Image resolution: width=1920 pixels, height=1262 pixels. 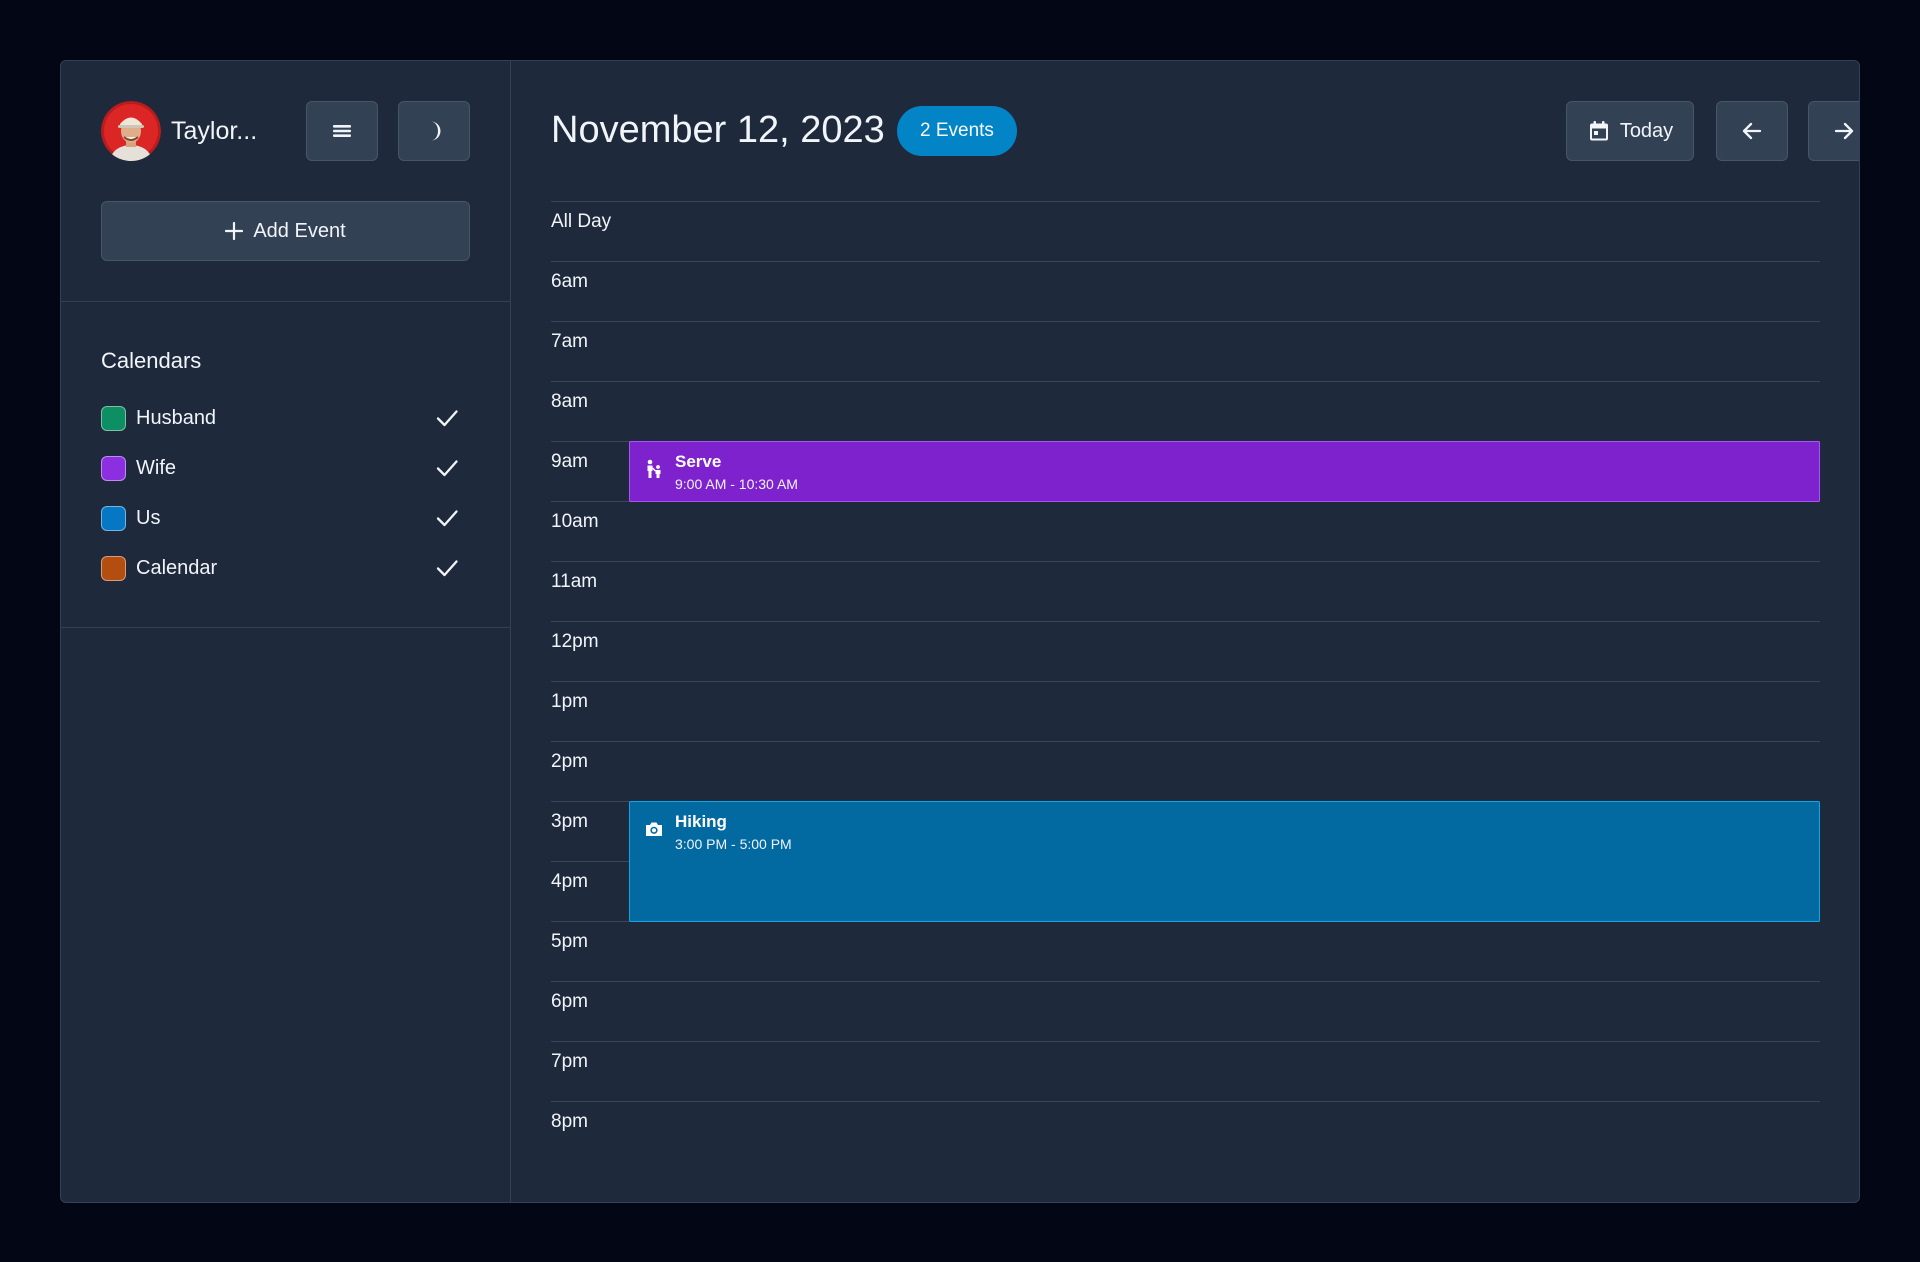 What do you see at coordinates (286, 418) in the screenshot?
I see `calendar-item-husband: Husband` at bounding box center [286, 418].